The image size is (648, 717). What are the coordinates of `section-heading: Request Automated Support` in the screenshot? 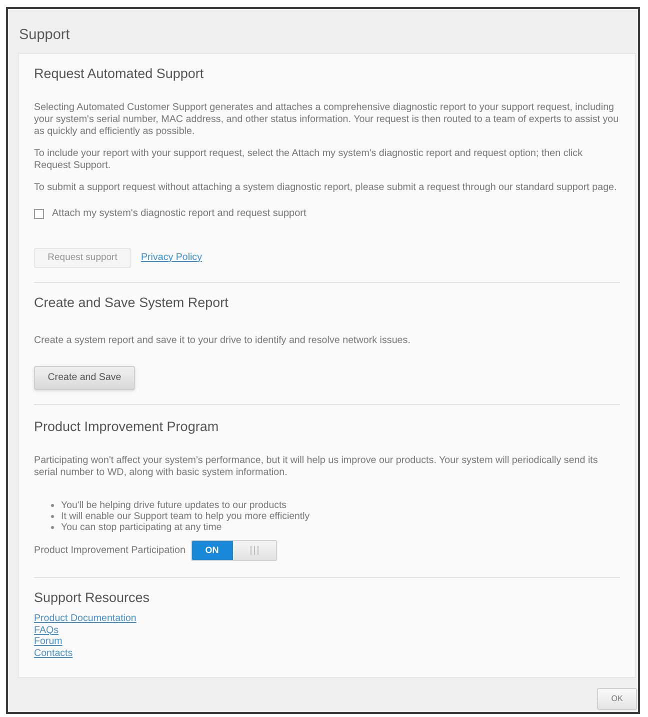 It's located at (119, 74).